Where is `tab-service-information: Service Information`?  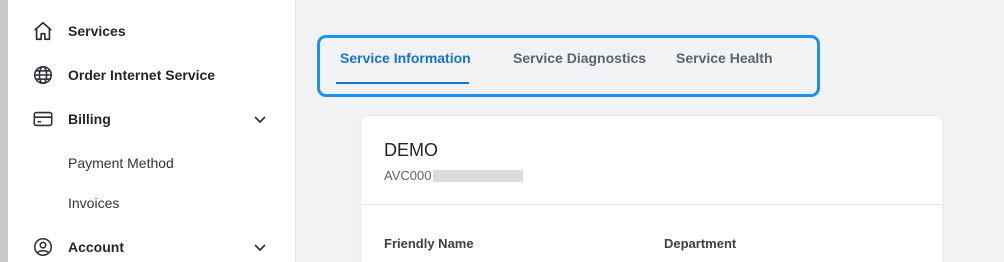 tab-service-information: Service Information is located at coordinates (405, 63).